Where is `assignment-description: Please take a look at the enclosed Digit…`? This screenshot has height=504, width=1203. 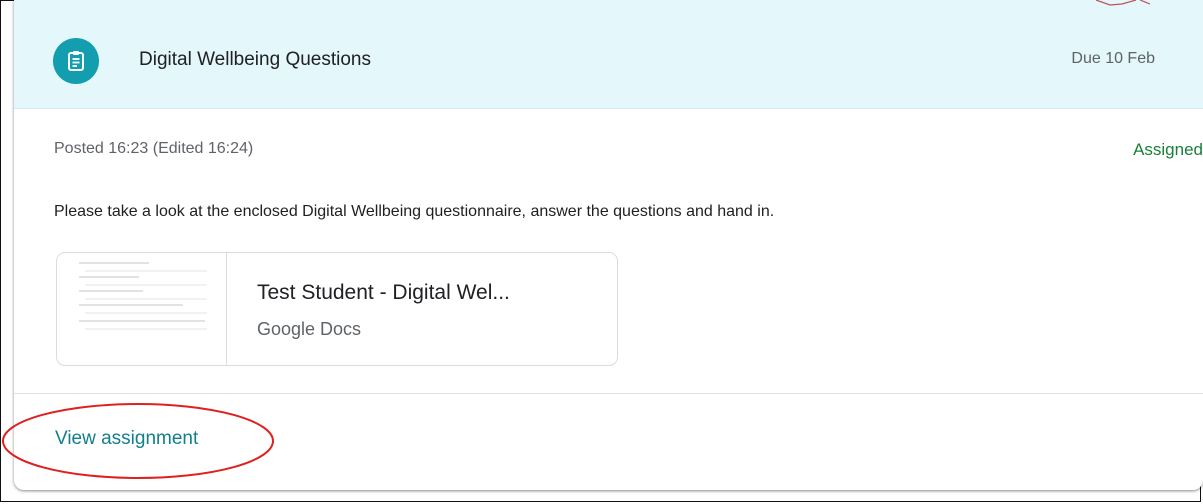 assignment-description: Please take a look at the enclosed Digit… is located at coordinates (414, 211).